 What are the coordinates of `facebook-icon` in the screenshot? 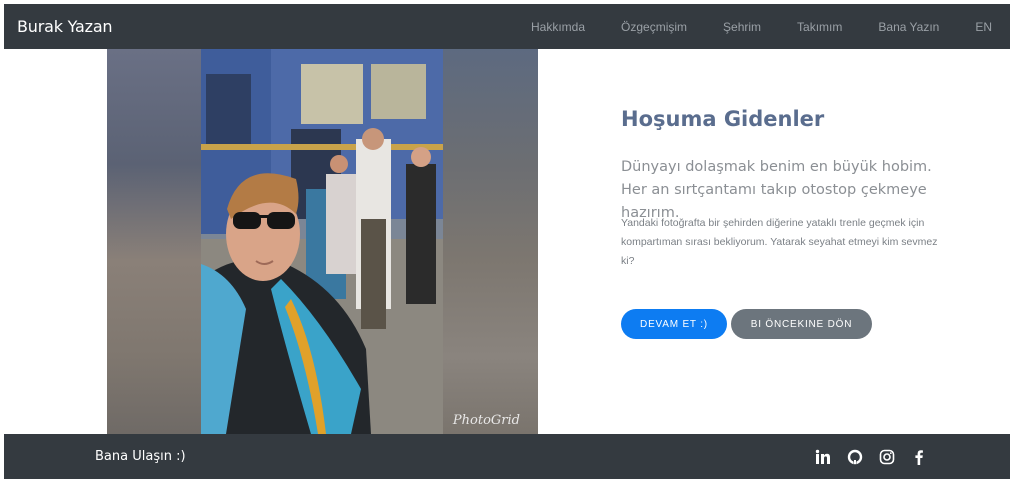 It's located at (919, 457).